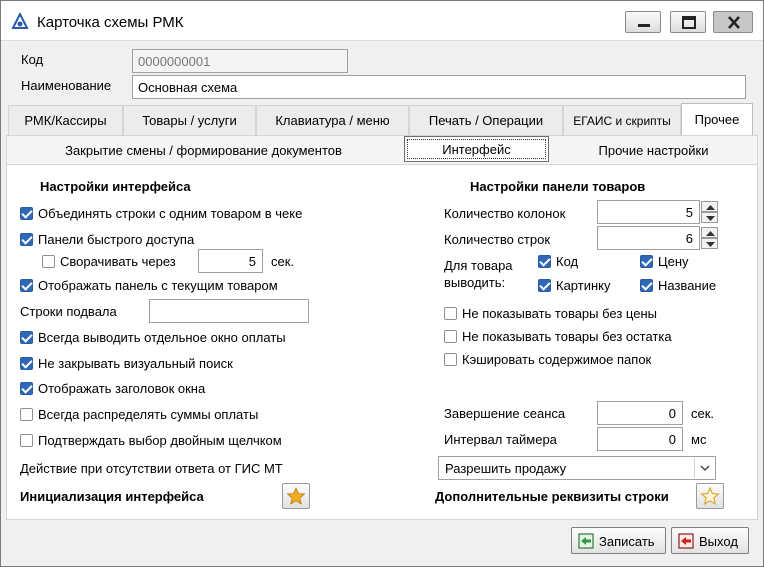  I want to click on show-current-label: Отображать панель с текущим товаром, so click(158, 285).